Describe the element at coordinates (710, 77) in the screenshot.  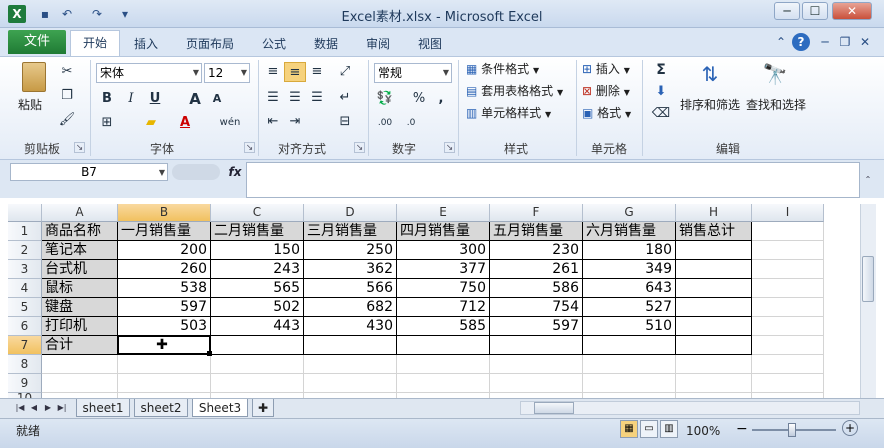
I see `sort-filter-icon: ⇅` at that location.